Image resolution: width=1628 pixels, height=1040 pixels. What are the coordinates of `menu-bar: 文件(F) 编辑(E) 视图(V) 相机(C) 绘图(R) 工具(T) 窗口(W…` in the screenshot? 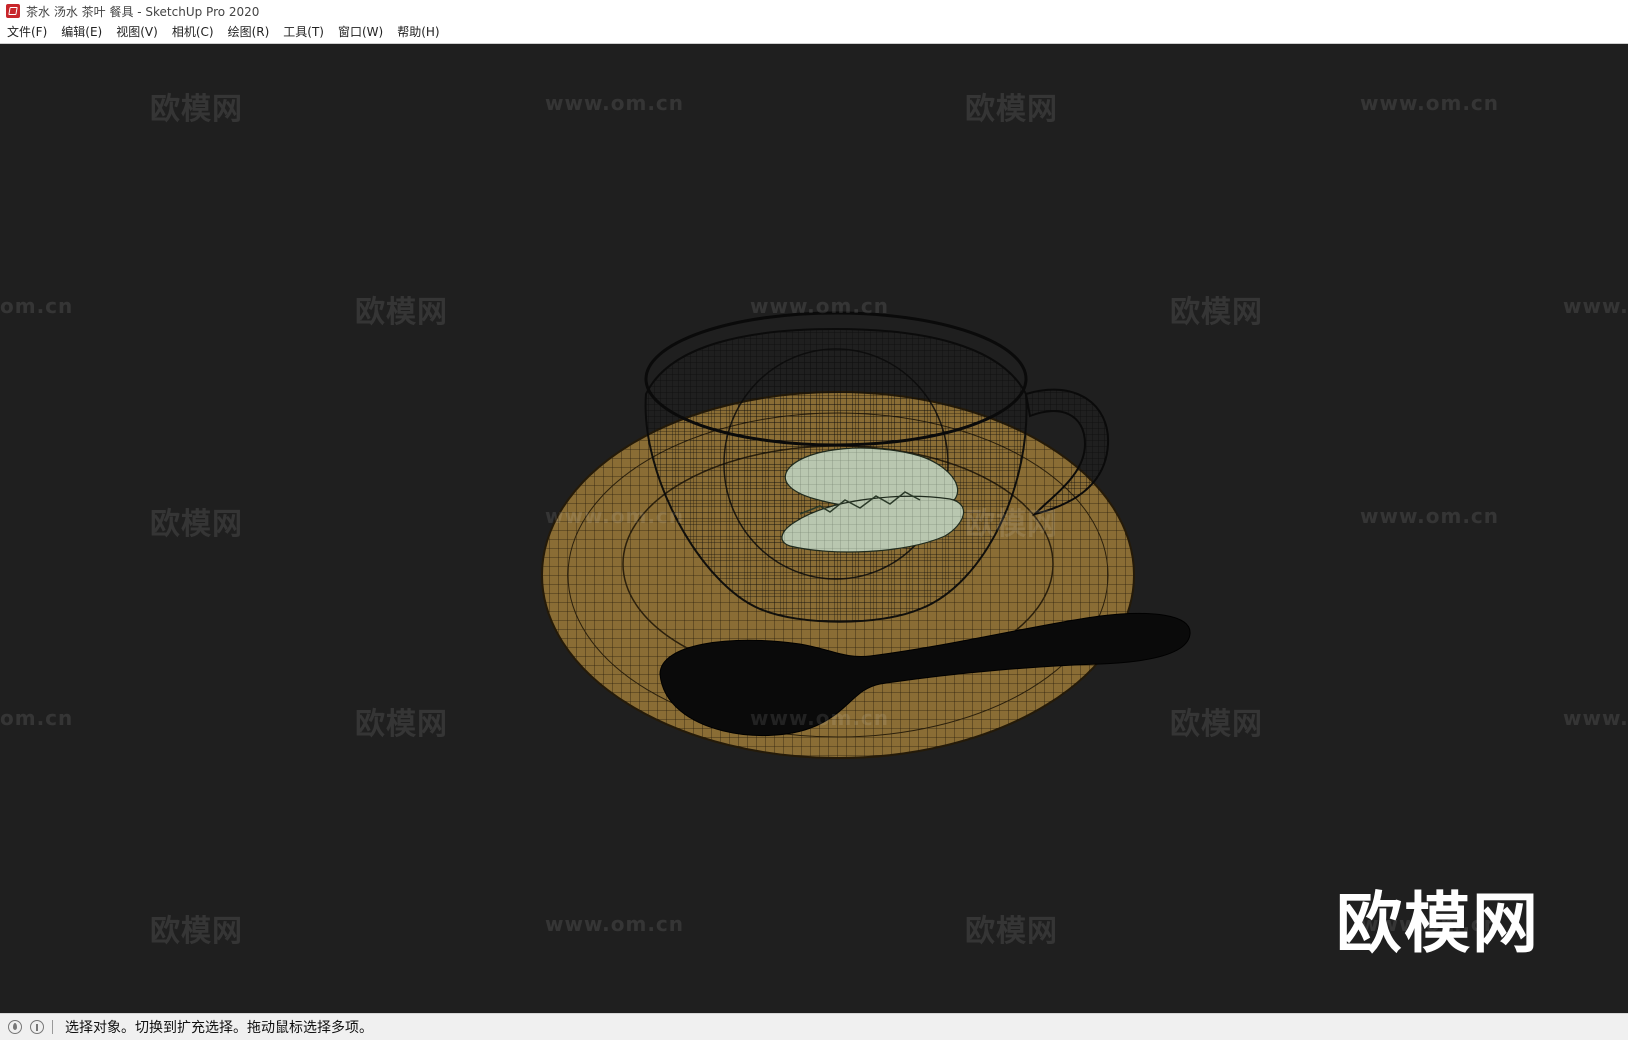 It's located at (814, 33).